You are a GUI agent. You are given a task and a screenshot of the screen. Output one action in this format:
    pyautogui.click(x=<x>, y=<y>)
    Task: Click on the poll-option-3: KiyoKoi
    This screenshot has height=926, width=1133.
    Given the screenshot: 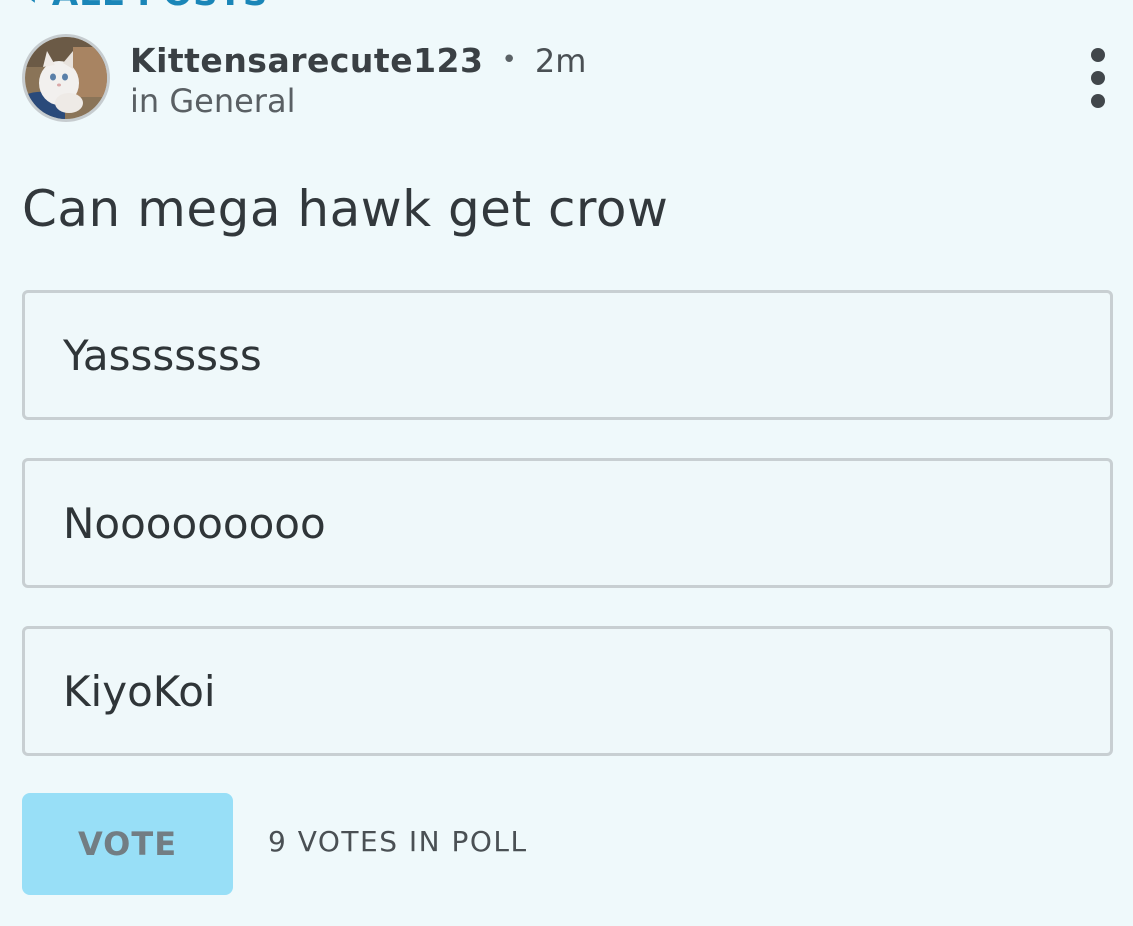 What is the action you would take?
    pyautogui.click(x=567, y=691)
    